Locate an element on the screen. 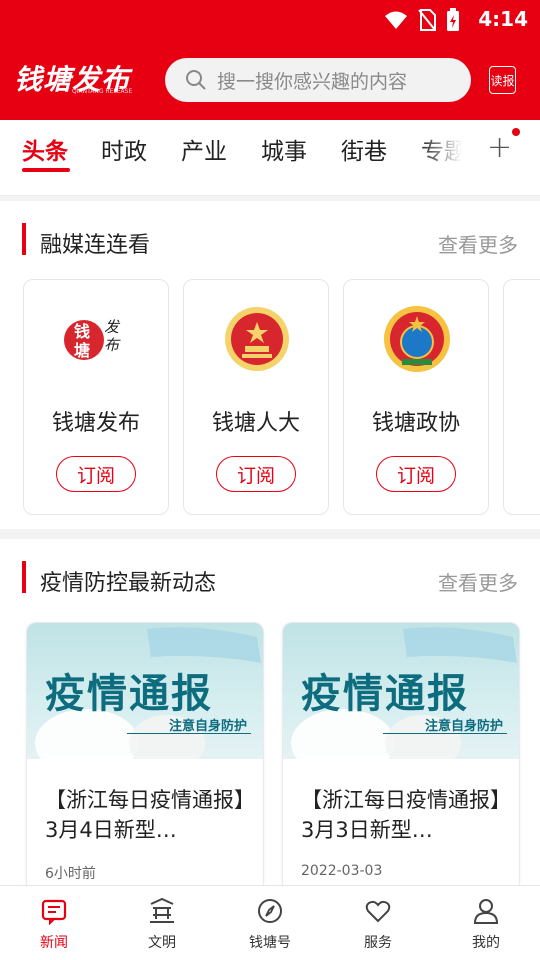  notification-dot is located at coordinates (516, 132).